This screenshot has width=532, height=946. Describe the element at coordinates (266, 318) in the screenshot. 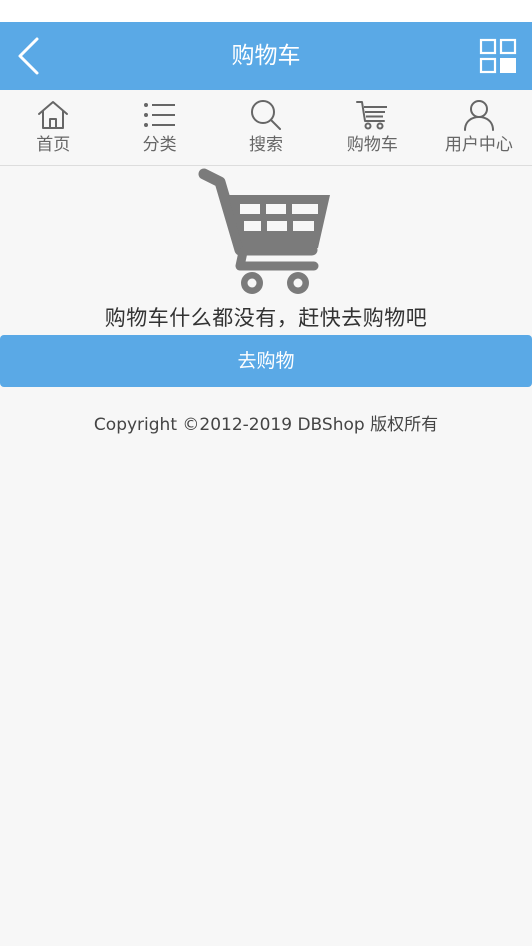

I see `empty-cart-message: 购物车什么都没有，赶快去购物吧` at that location.